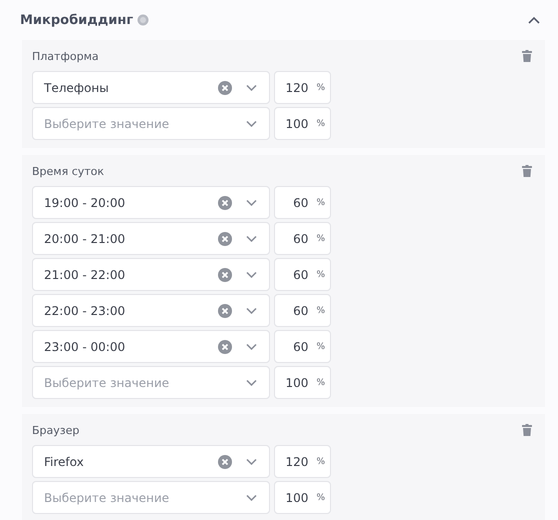 The width and height of the screenshot is (558, 520). Describe the element at coordinates (151, 202) in the screenshot. I see `select-field: 19:00 - 20:00` at that location.